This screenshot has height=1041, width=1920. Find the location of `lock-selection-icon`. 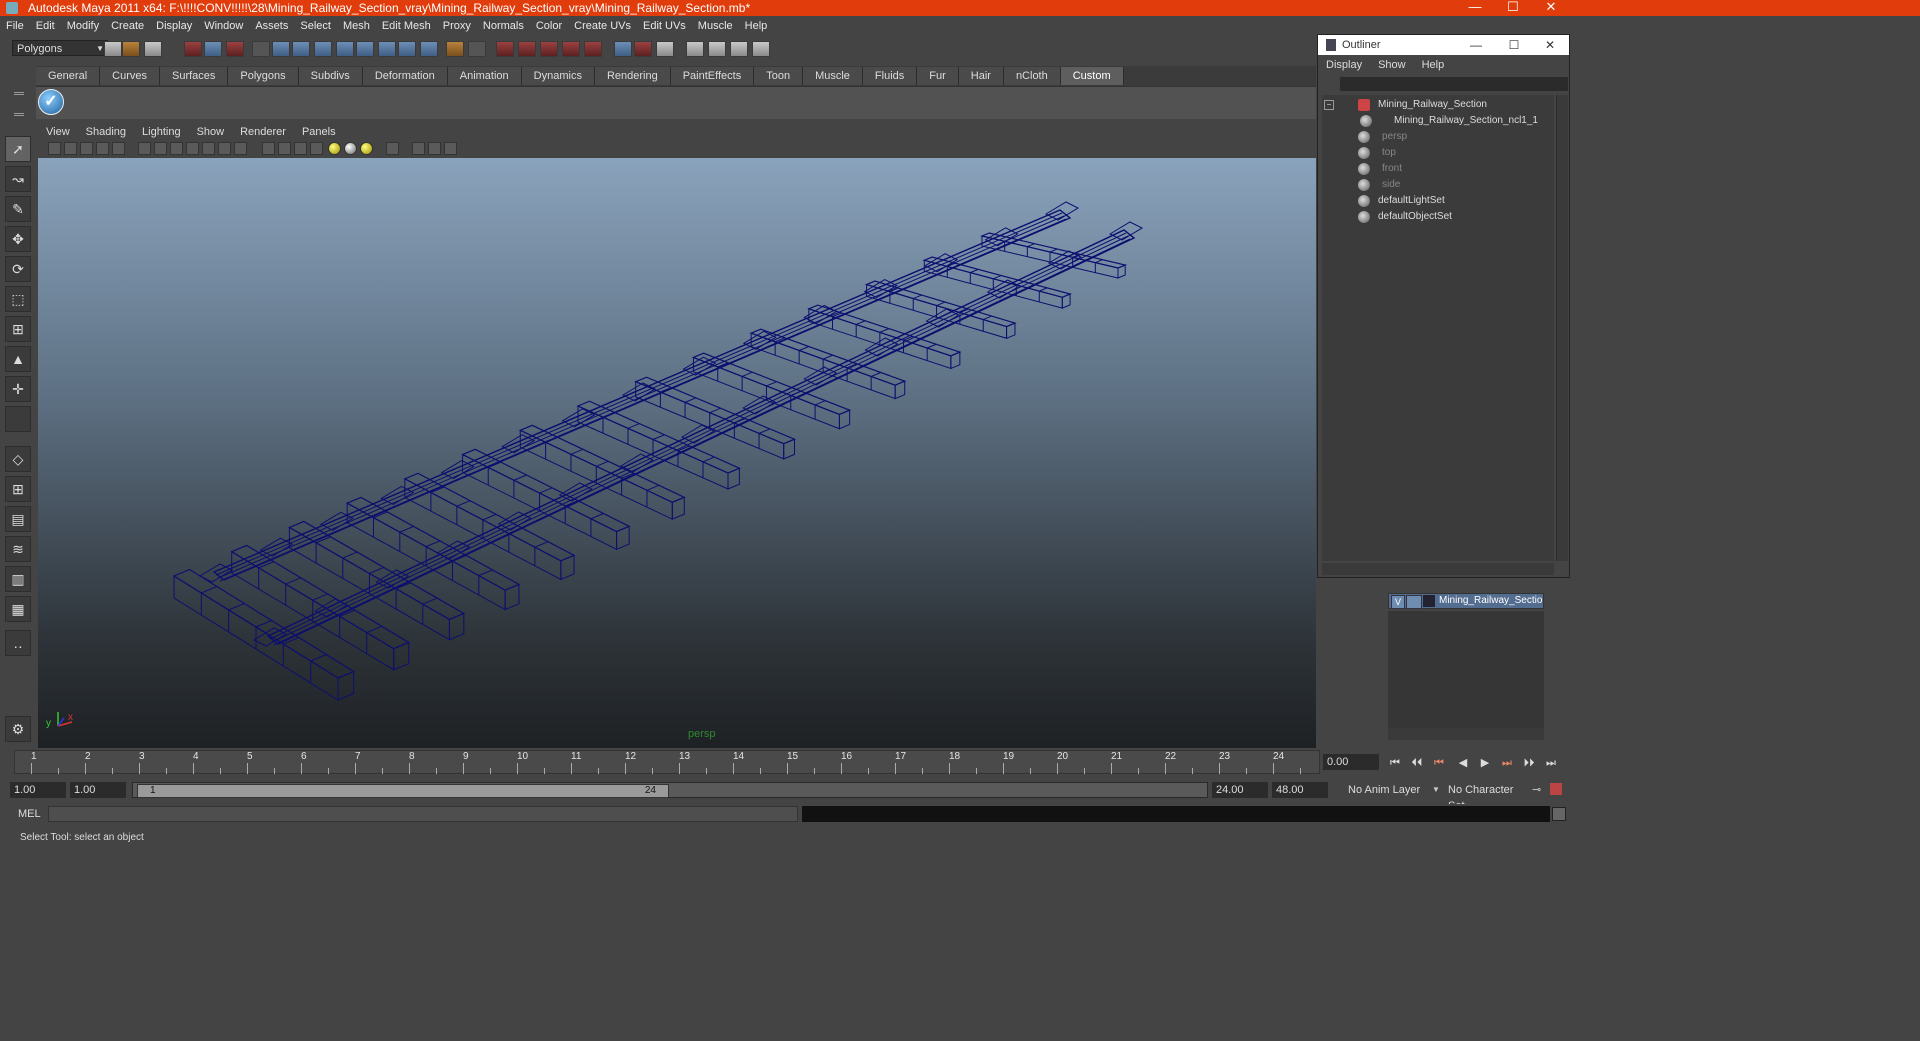

lock-selection-icon is located at coordinates (261, 49).